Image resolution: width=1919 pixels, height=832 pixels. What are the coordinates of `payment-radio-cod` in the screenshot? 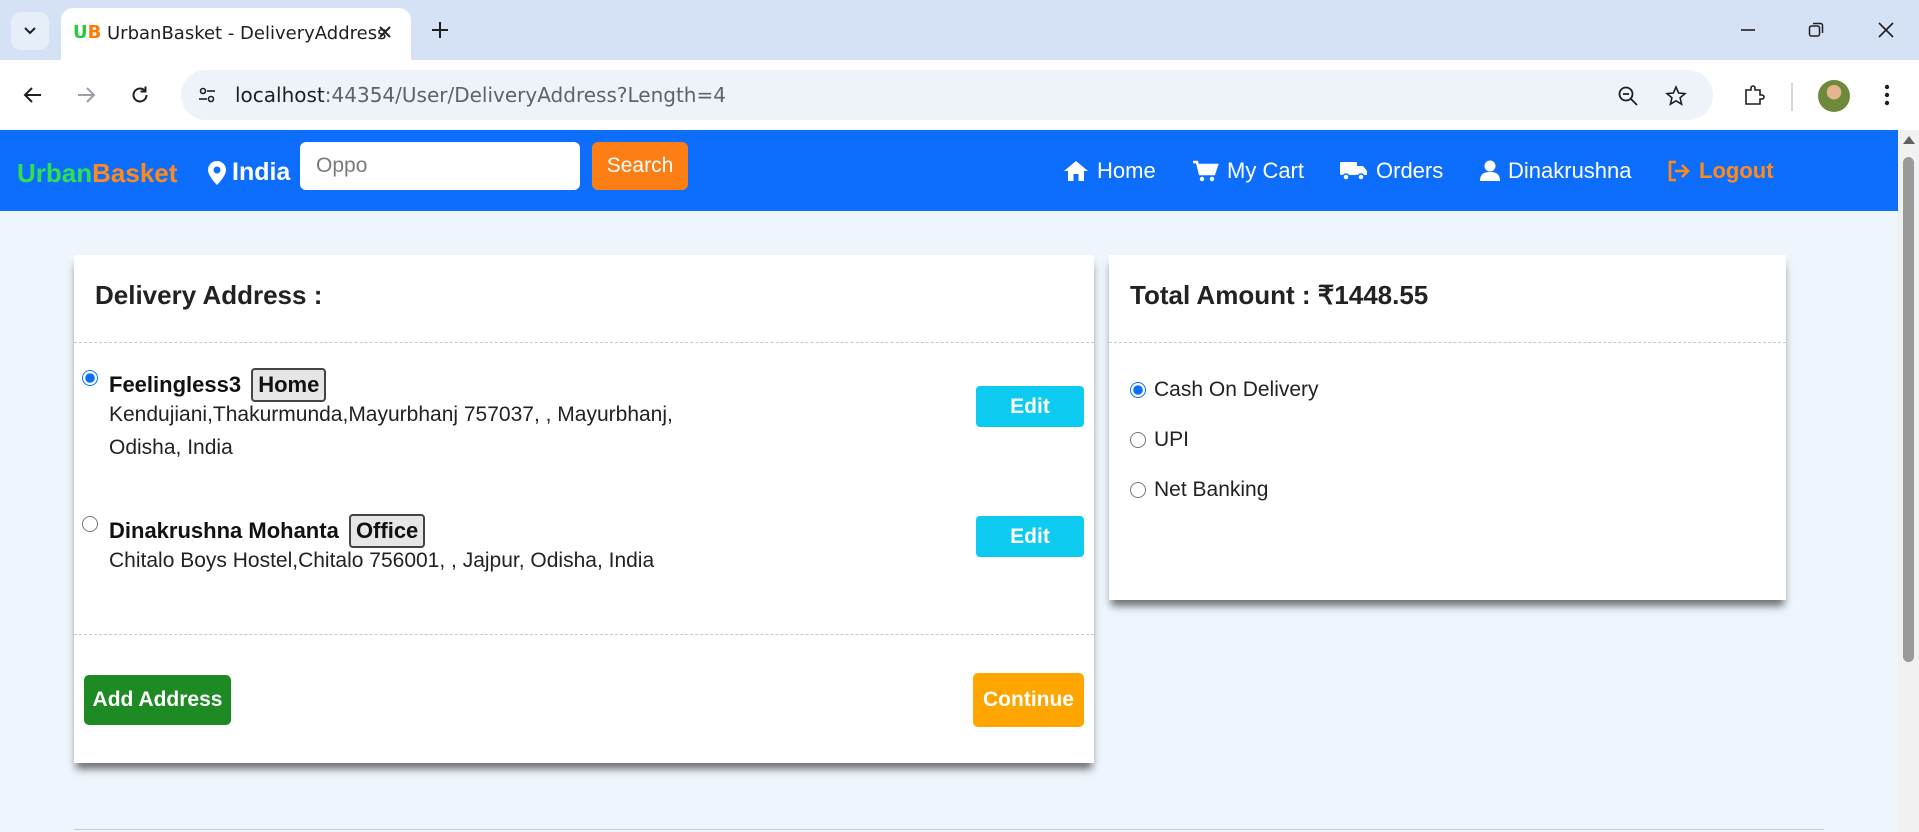 It's located at (1138, 390).